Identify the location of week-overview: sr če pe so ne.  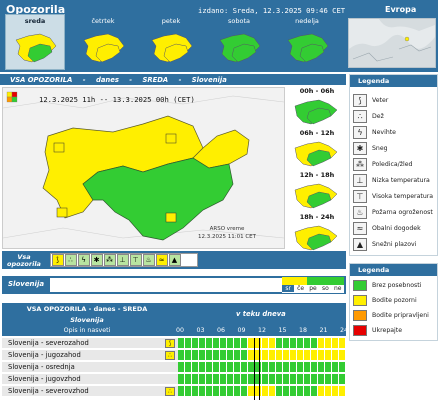
(313, 285).